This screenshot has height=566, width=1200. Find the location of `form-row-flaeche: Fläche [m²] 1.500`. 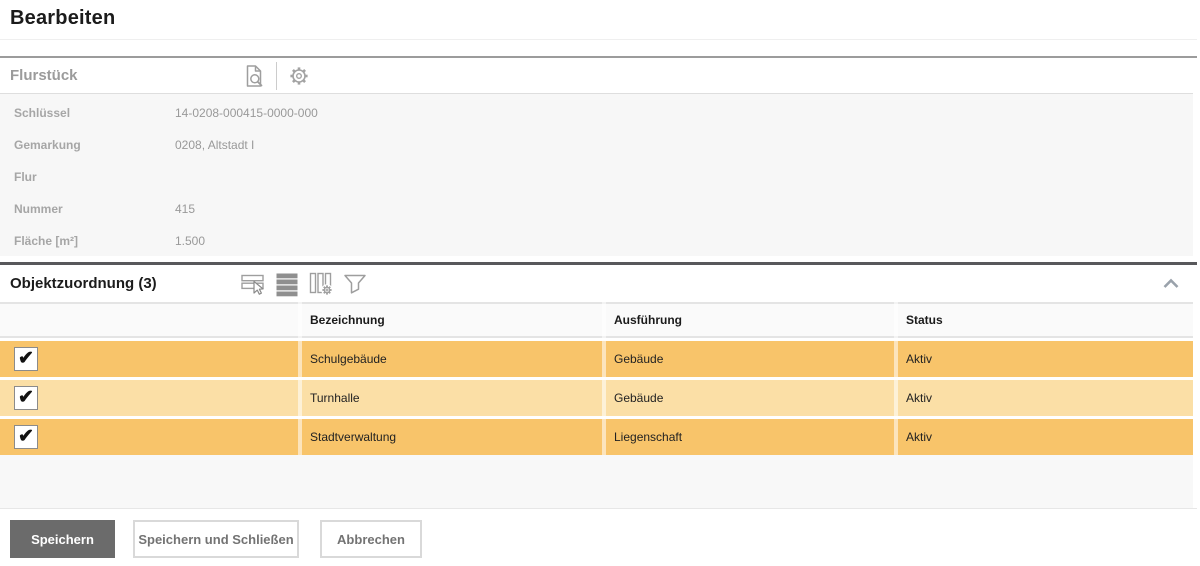

form-row-flaeche: Fläche [m²] 1.500 is located at coordinates (596, 241).